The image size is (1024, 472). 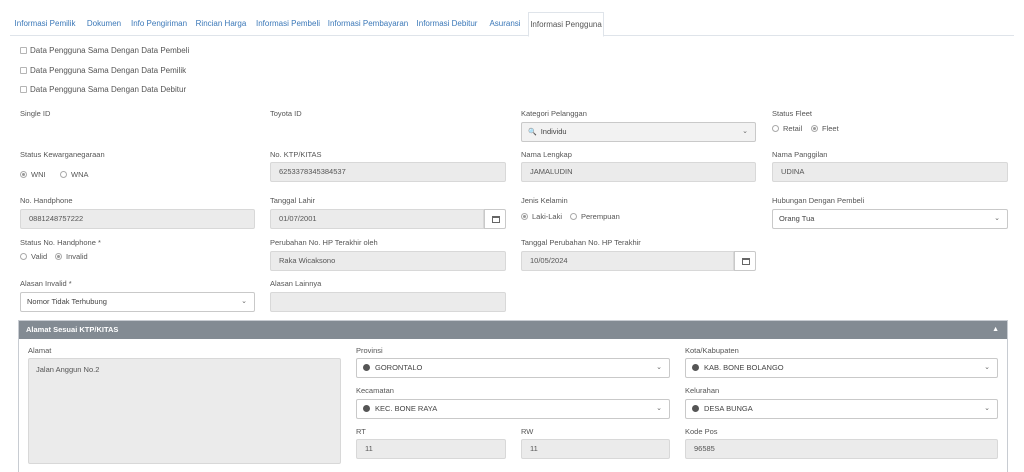 I want to click on checkbox-label: Data Pengguna Sama Dengan Data Pembeli, so click(x=110, y=50).